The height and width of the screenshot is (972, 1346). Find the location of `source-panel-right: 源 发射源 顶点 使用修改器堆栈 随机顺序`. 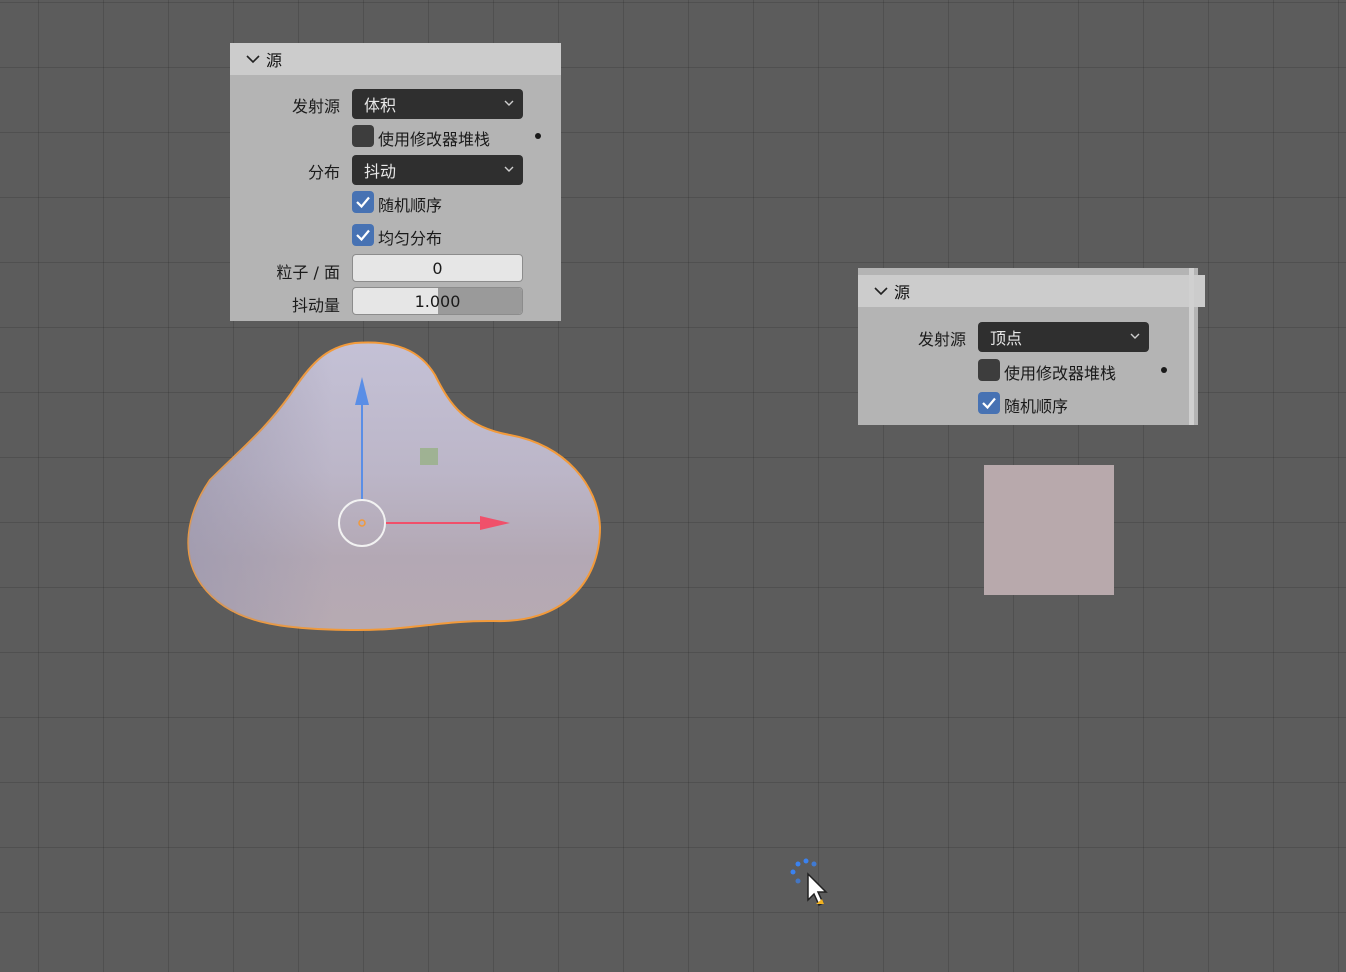

source-panel-right: 源 发射源 顶点 使用修改器堆栈 随机顺序 is located at coordinates (1031, 346).